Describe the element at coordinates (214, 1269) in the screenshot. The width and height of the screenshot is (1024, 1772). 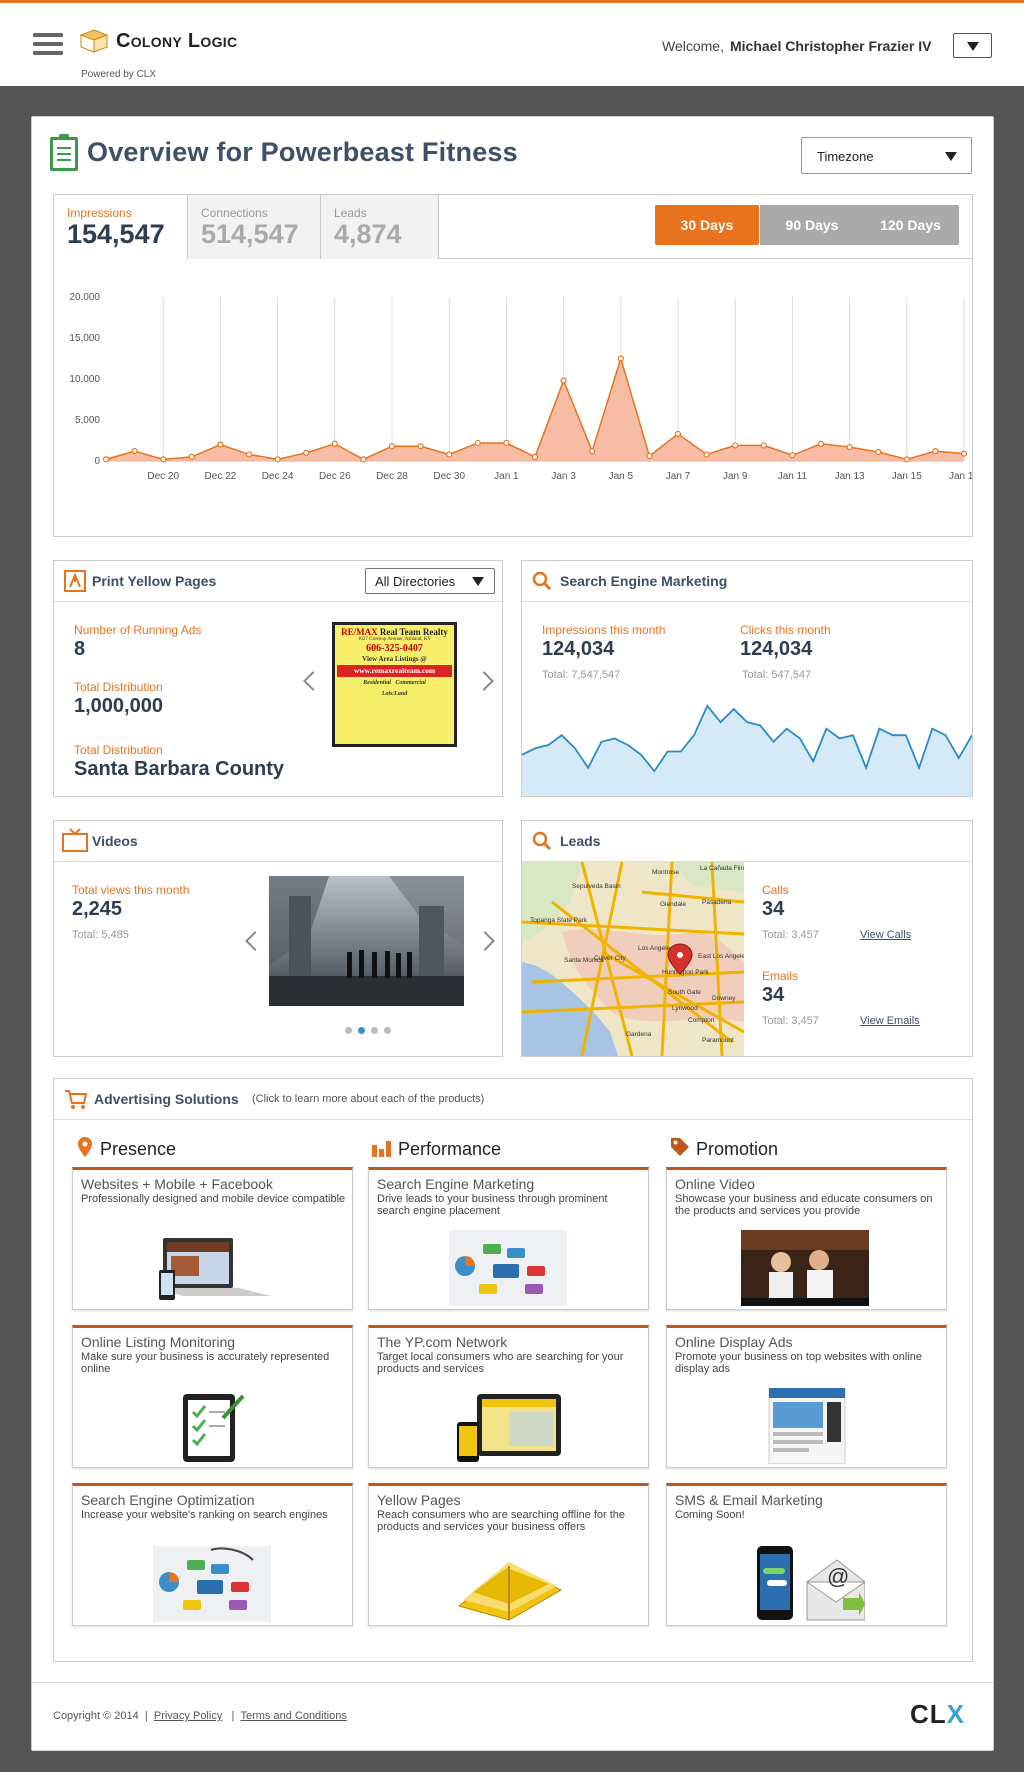
I see `laptop-phone-image` at that location.